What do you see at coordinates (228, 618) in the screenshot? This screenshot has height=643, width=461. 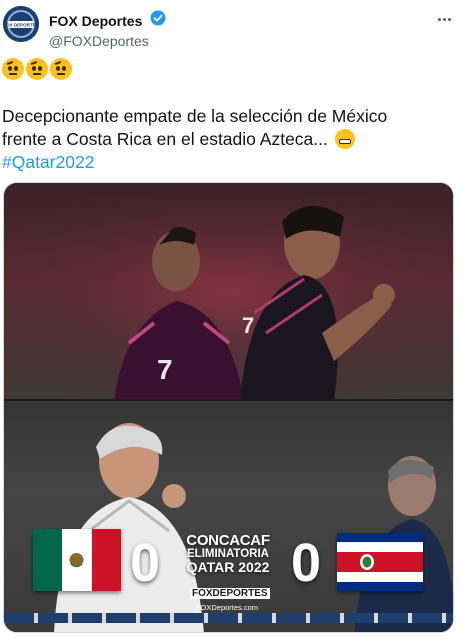 I see `graphic-bottom-strip` at bounding box center [228, 618].